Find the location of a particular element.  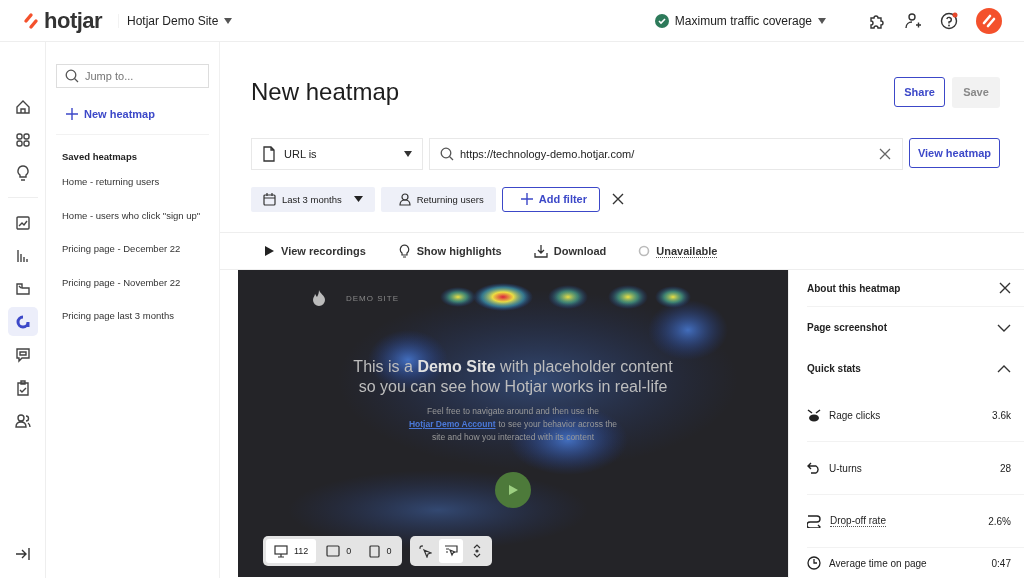

add-filter-button: Add filter is located at coordinates (550, 199).